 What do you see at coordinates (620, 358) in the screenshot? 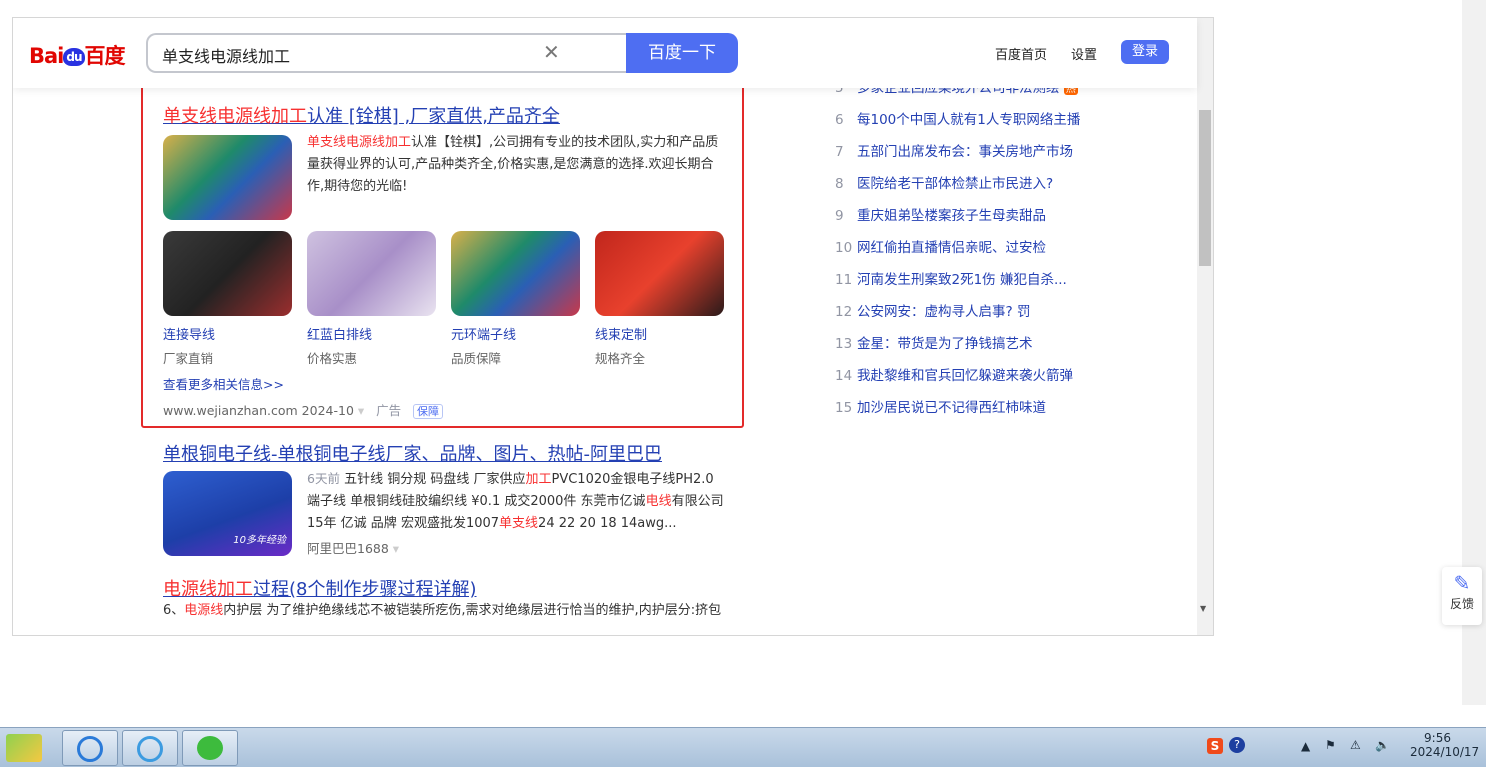
I see `ad-item-sub: 规格齐全` at bounding box center [620, 358].